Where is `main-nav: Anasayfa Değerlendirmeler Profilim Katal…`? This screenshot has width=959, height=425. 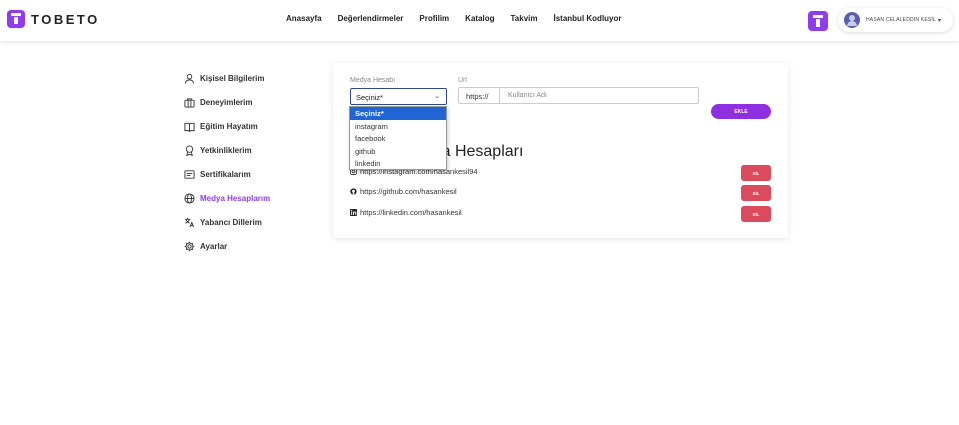
main-nav: Anasayfa Değerlendirmeler Profilim Katal… is located at coordinates (462, 18).